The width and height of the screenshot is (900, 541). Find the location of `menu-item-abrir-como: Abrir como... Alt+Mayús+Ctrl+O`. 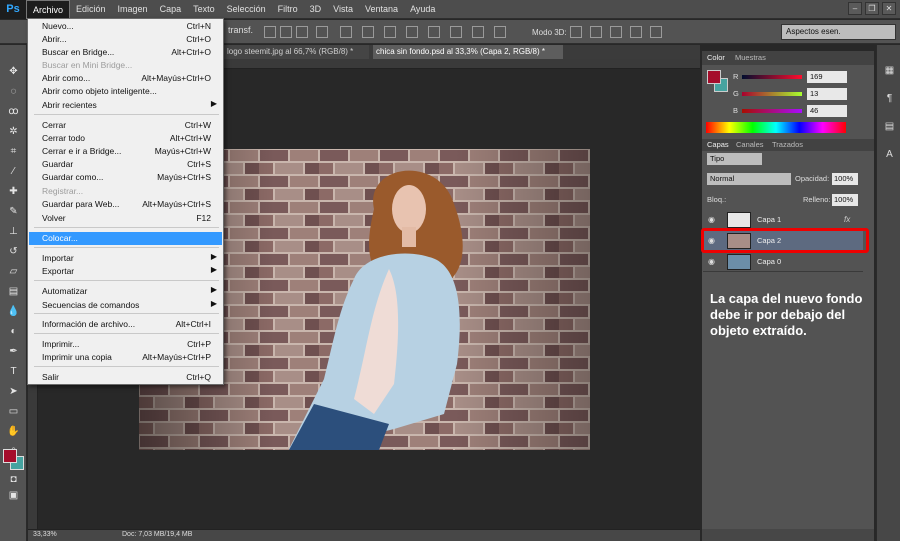

menu-item-abrir-como: Abrir como... Alt+Mayús+Ctrl+O is located at coordinates (125, 78).